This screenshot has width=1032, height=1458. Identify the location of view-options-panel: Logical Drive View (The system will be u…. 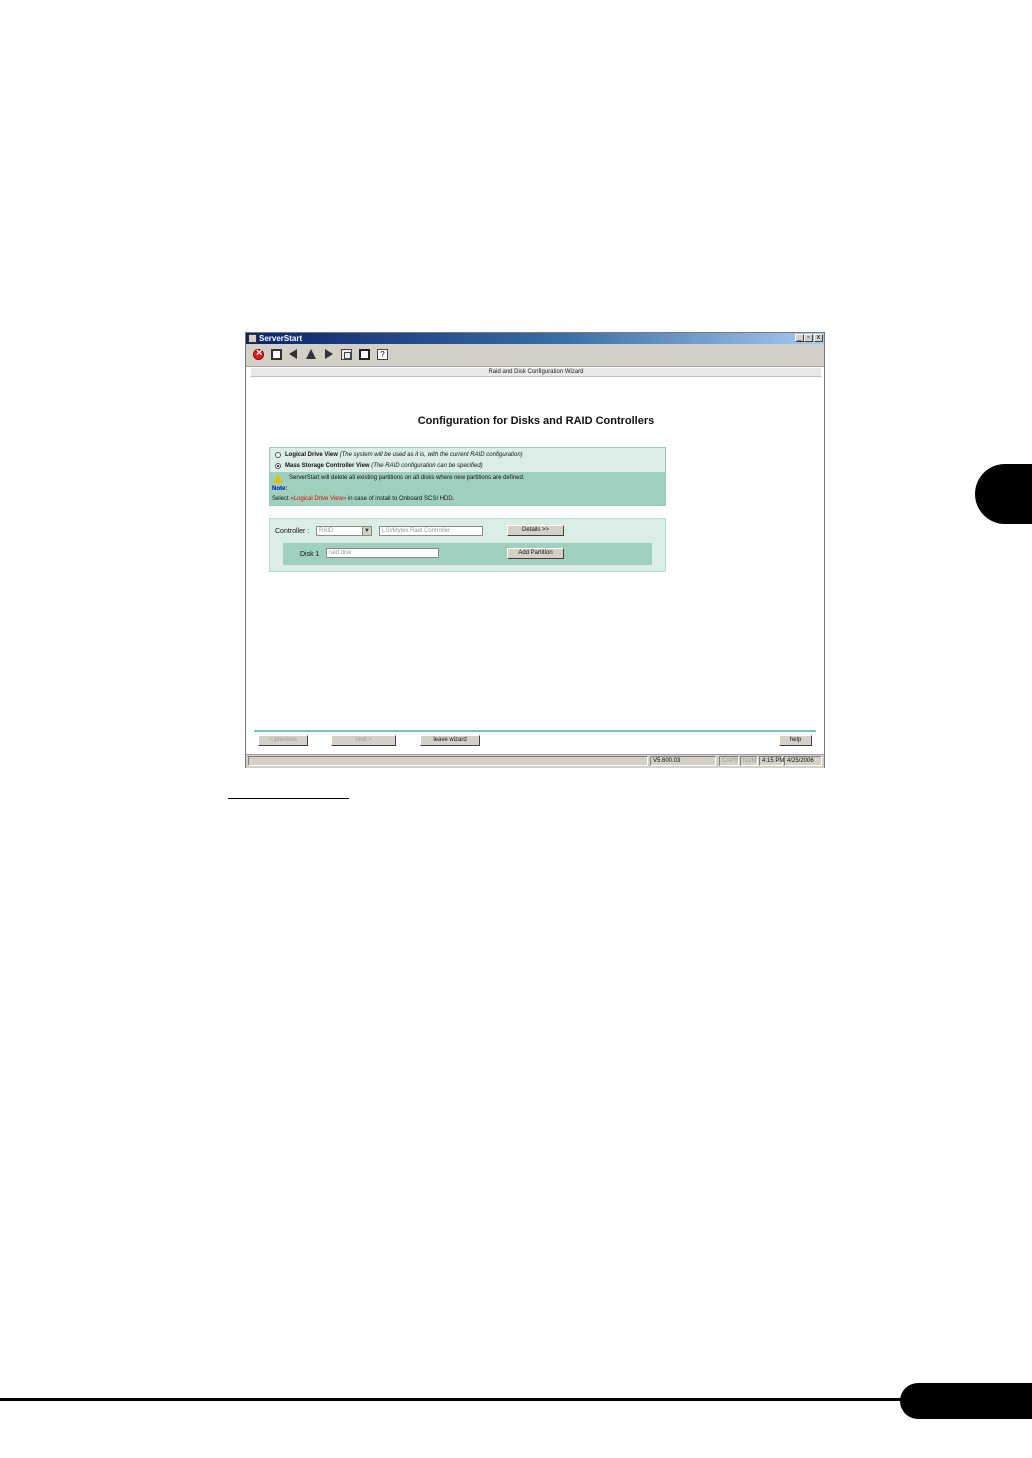
(467, 476).